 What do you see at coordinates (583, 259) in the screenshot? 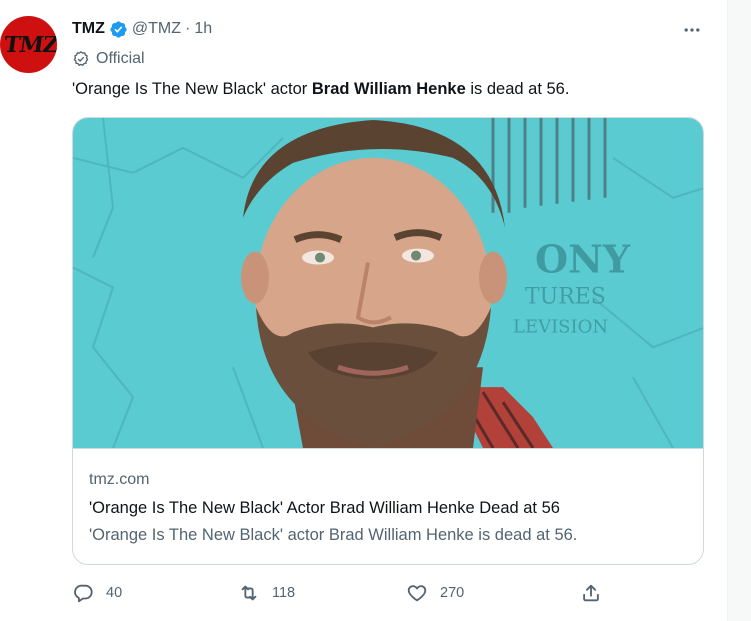
I see `backdrop-text-1: ONY` at bounding box center [583, 259].